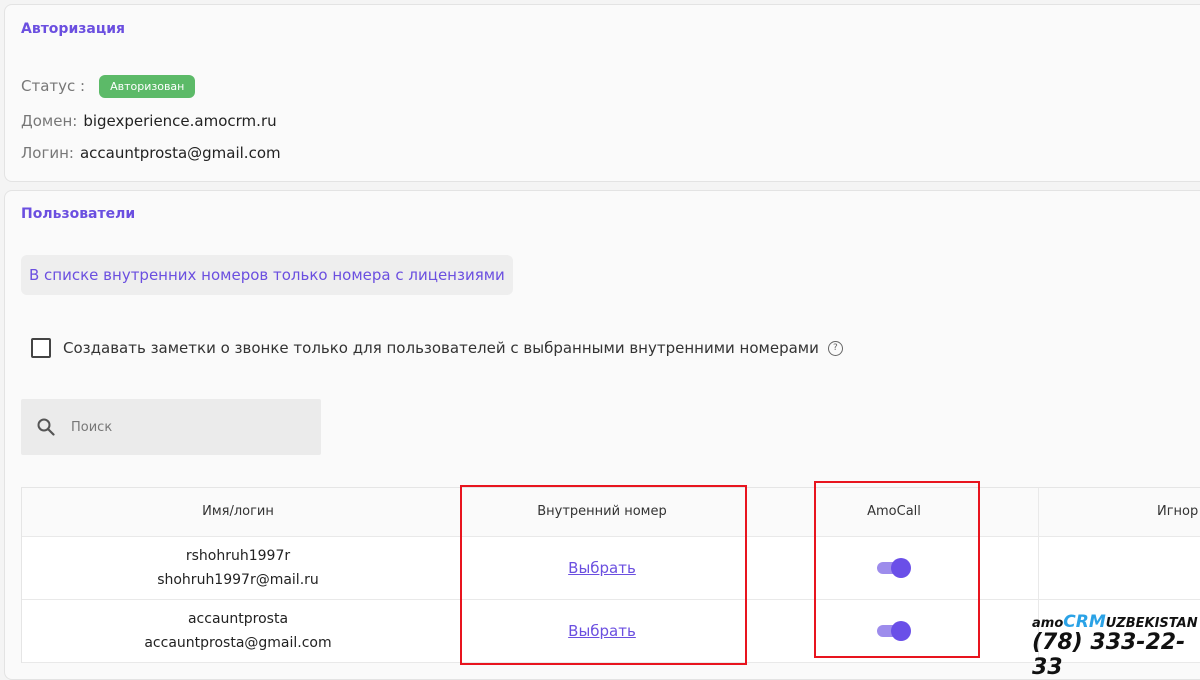 This screenshot has width=1200, height=680. I want to click on auth-title: Авторизация, so click(73, 29).